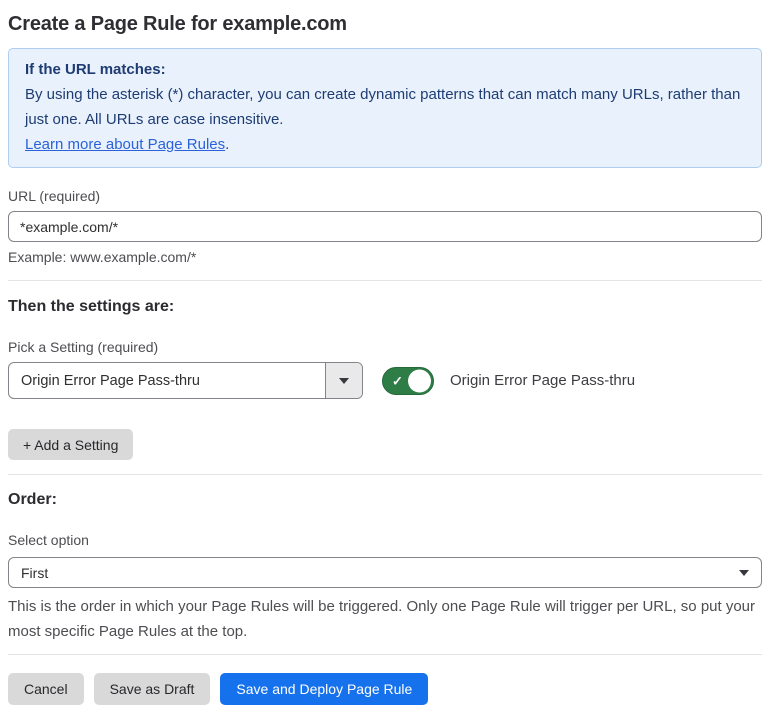  I want to click on order-select-value: First, so click(35, 572).